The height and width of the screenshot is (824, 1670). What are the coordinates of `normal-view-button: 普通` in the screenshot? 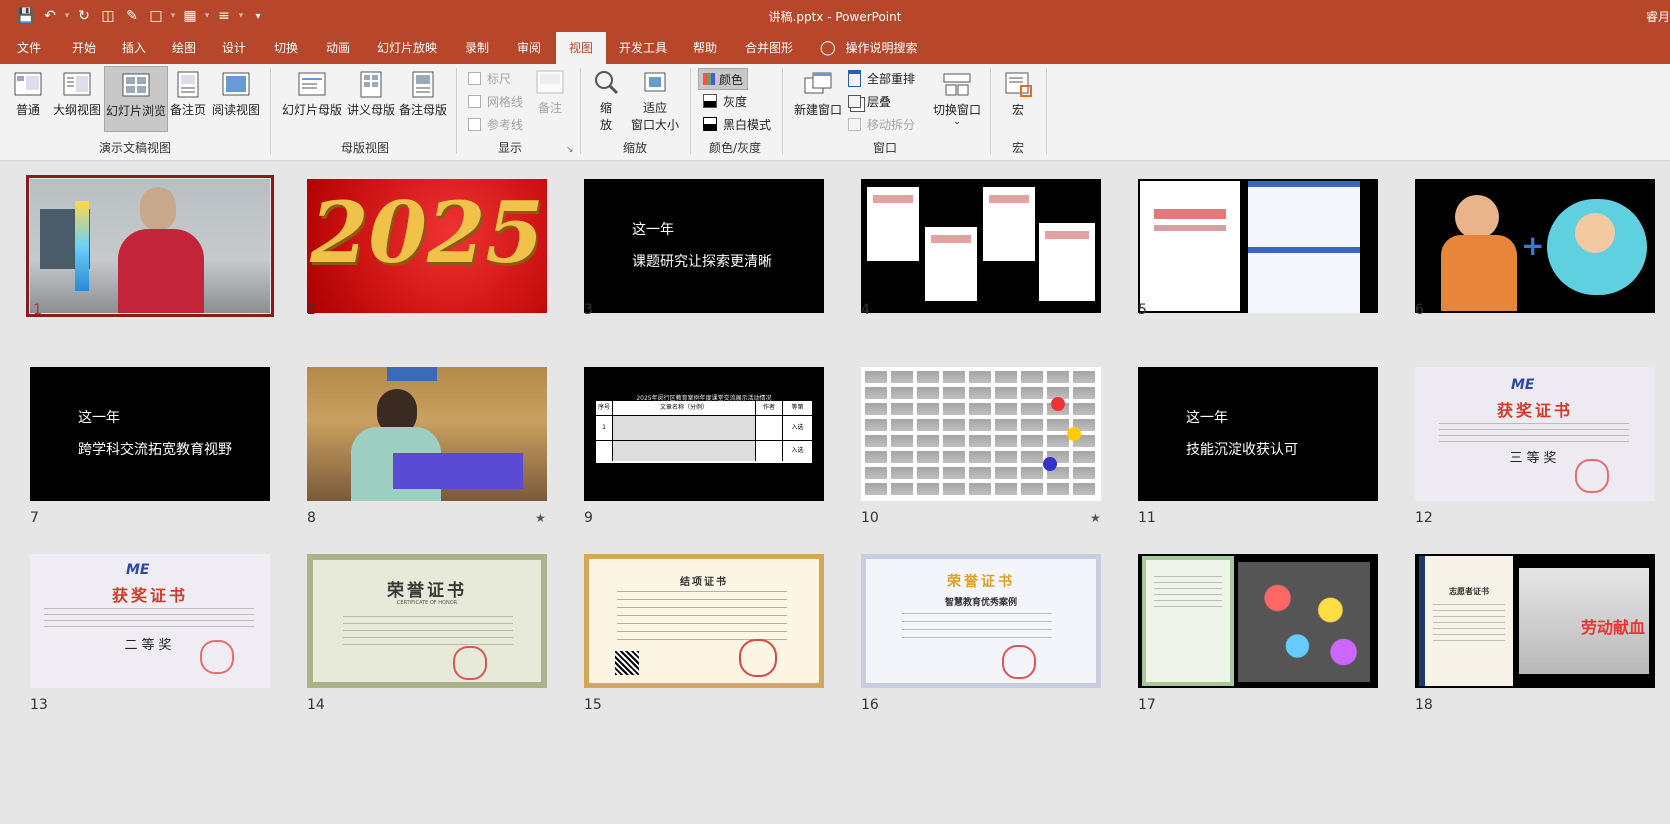 It's located at (28, 99).